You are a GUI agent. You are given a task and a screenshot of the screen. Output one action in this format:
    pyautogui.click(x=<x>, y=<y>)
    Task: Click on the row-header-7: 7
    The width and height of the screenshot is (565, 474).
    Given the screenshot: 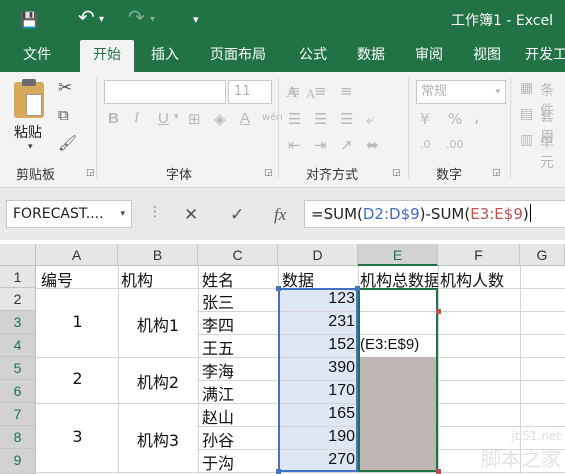 What is the action you would take?
    pyautogui.click(x=18, y=414)
    